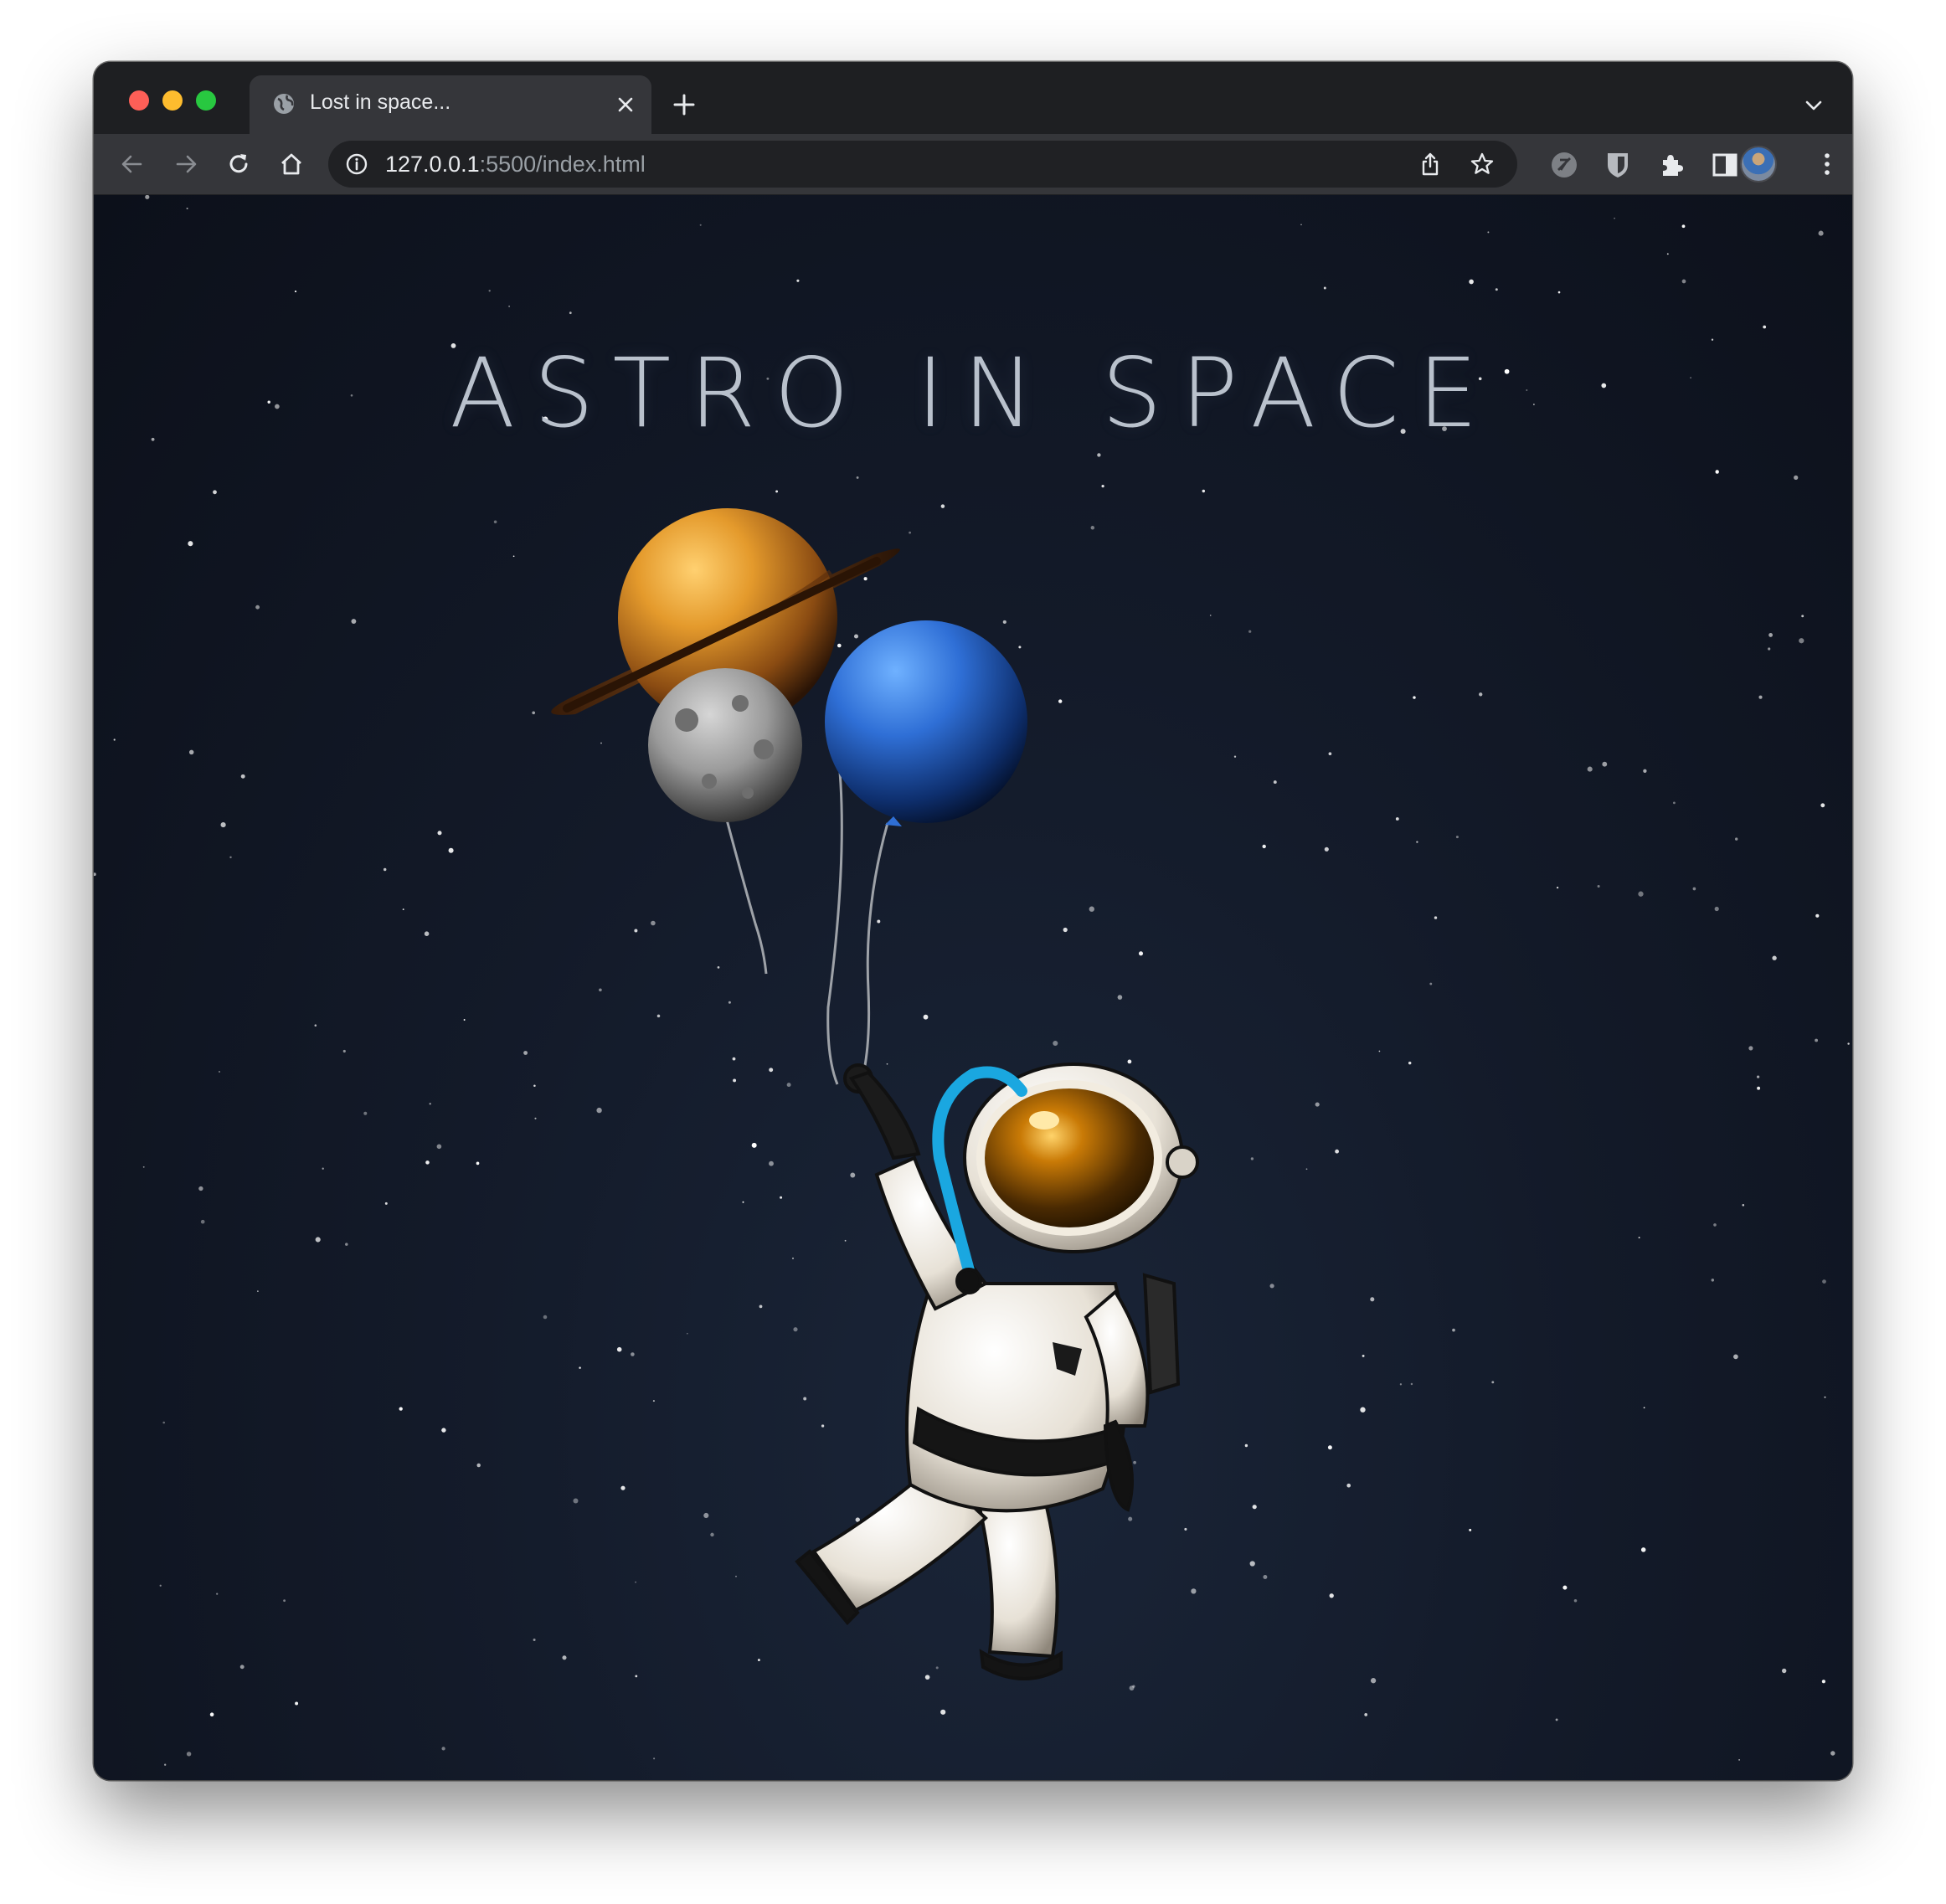 The image size is (1946, 1904). What do you see at coordinates (562, 164) in the screenshot?
I see `url-path: :5500/index.html` at bounding box center [562, 164].